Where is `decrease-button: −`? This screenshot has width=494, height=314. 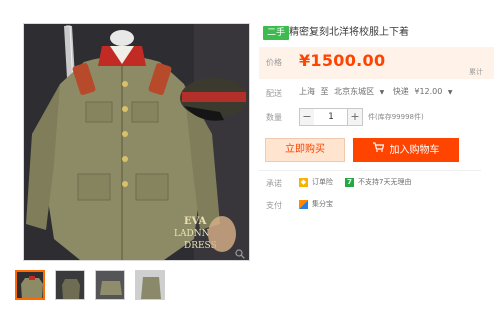
decrease-button: − is located at coordinates (307, 117).